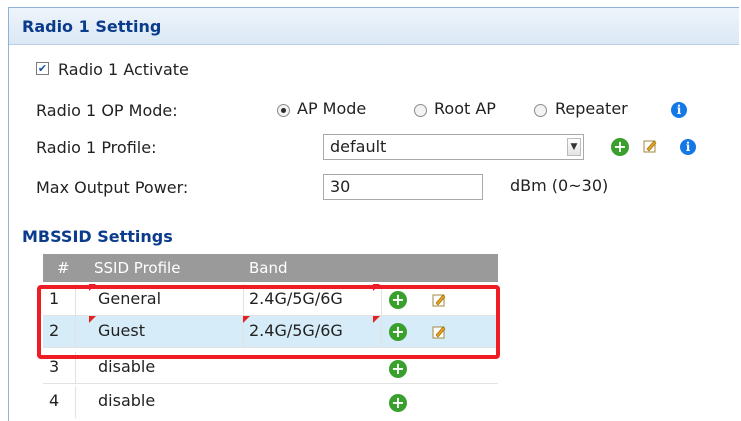 The width and height of the screenshot is (741, 421). What do you see at coordinates (540, 110) in the screenshot?
I see `op-mode-repeater-radio` at bounding box center [540, 110].